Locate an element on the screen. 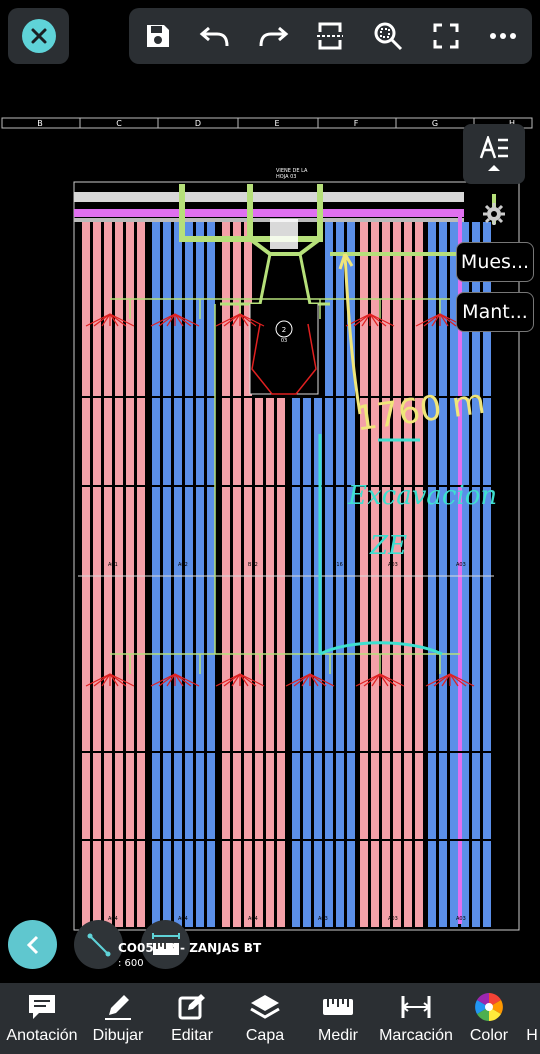 This screenshot has height=1054, width=540. edit-icon is located at coordinates (192, 1007).